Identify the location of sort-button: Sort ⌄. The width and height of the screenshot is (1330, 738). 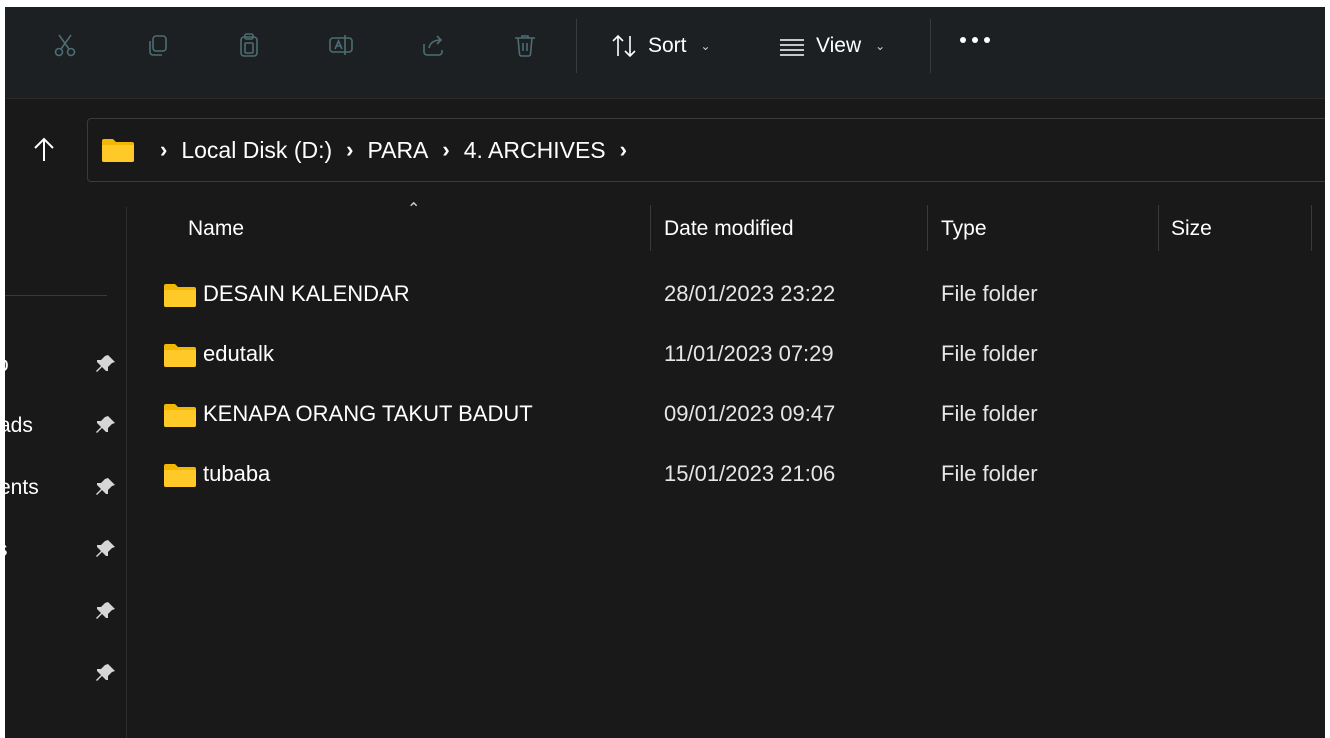
(660, 46).